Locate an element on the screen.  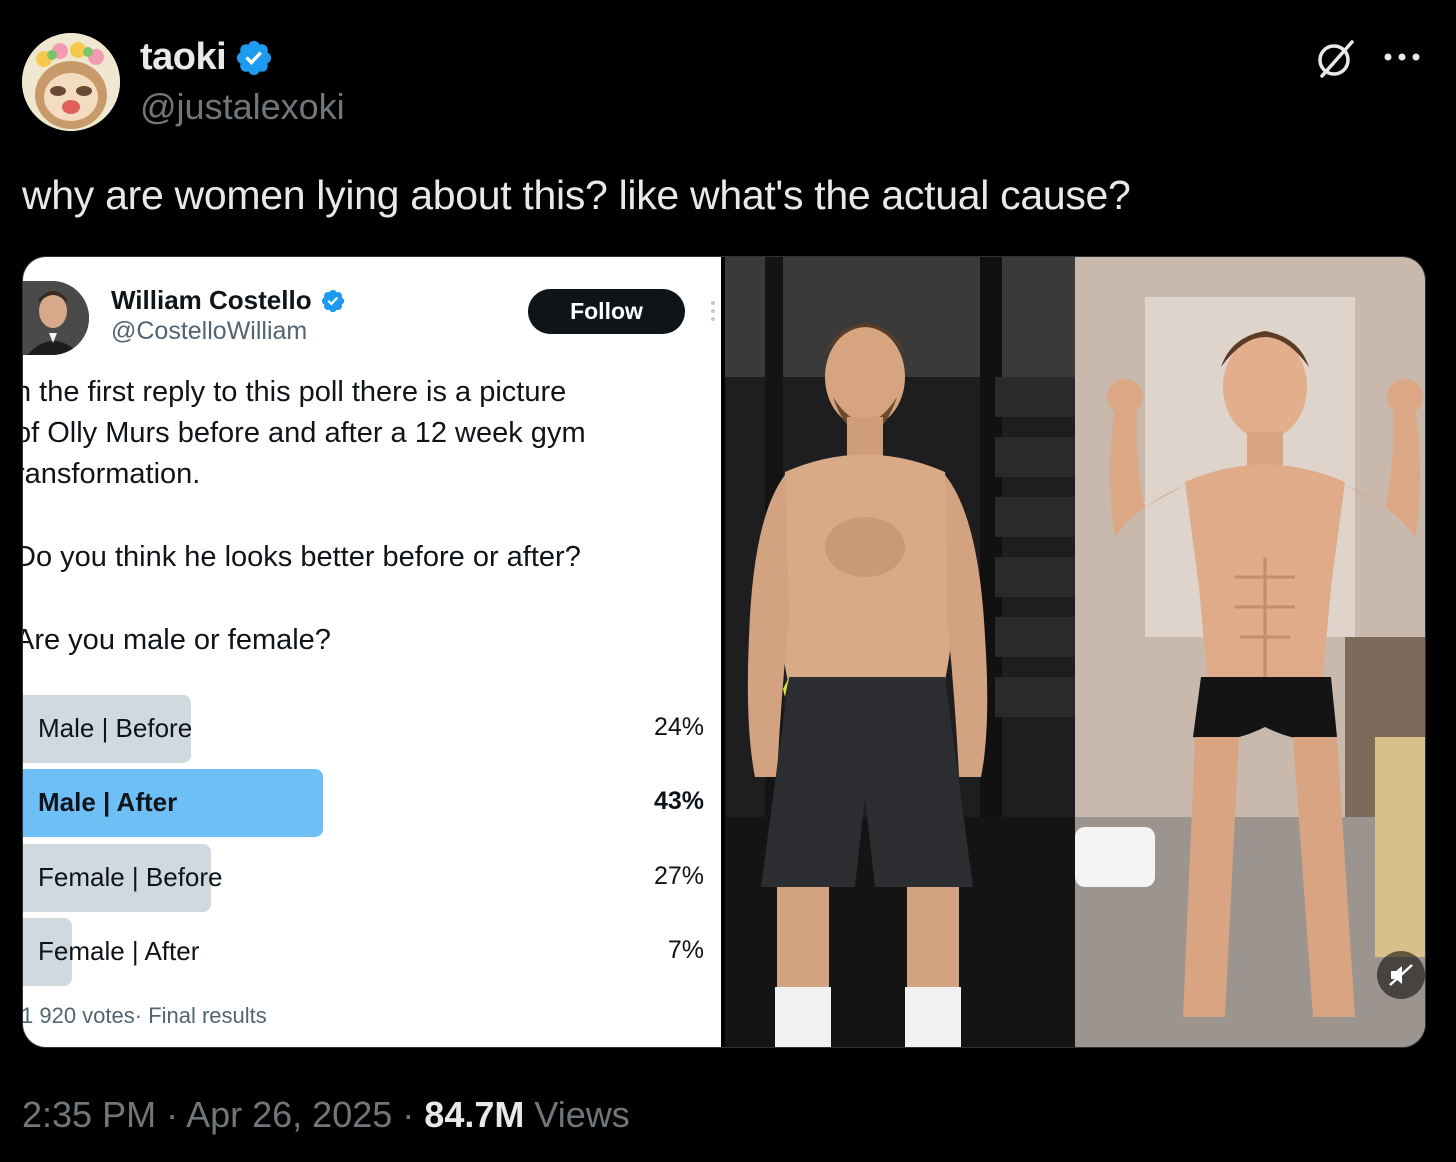
poll-option-percent: 43% is located at coordinates (678, 801).